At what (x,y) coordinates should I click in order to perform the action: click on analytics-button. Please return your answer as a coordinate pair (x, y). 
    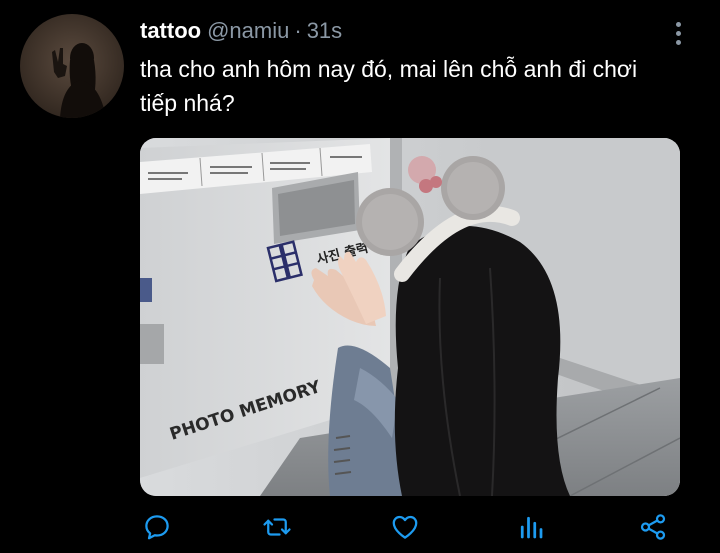
    Looking at the image, I should click on (531, 527).